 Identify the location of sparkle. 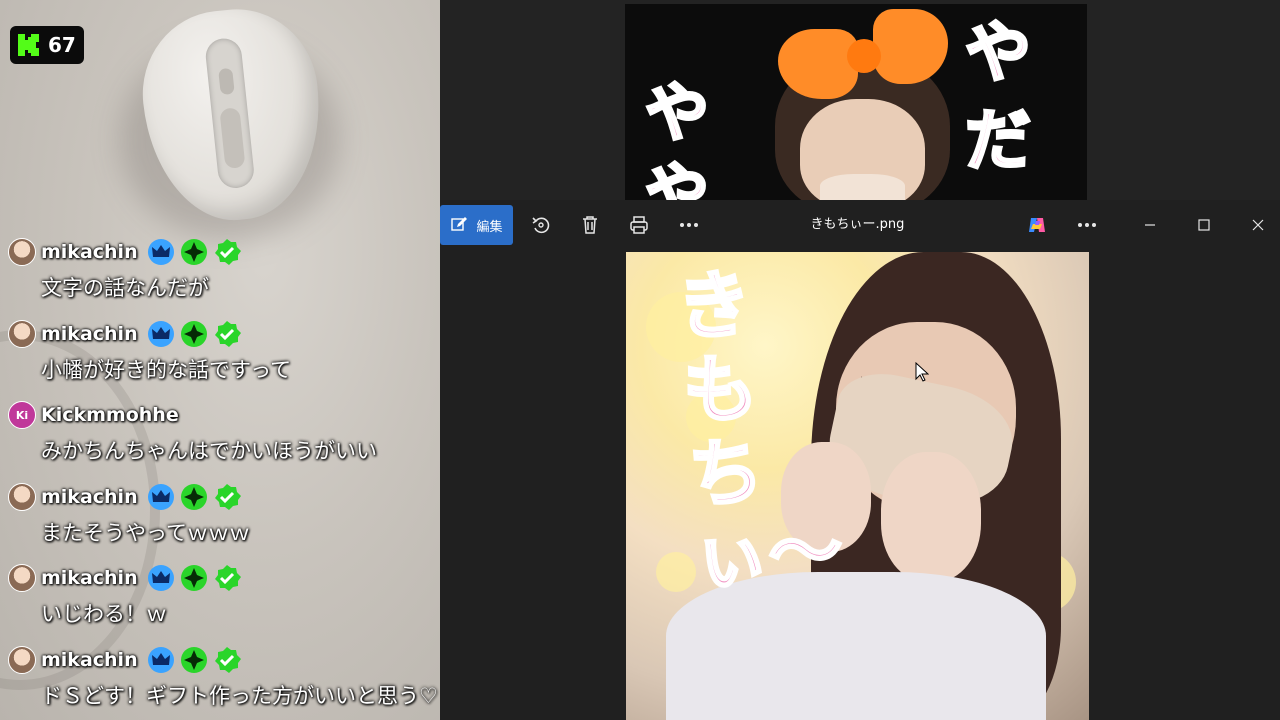
(676, 572).